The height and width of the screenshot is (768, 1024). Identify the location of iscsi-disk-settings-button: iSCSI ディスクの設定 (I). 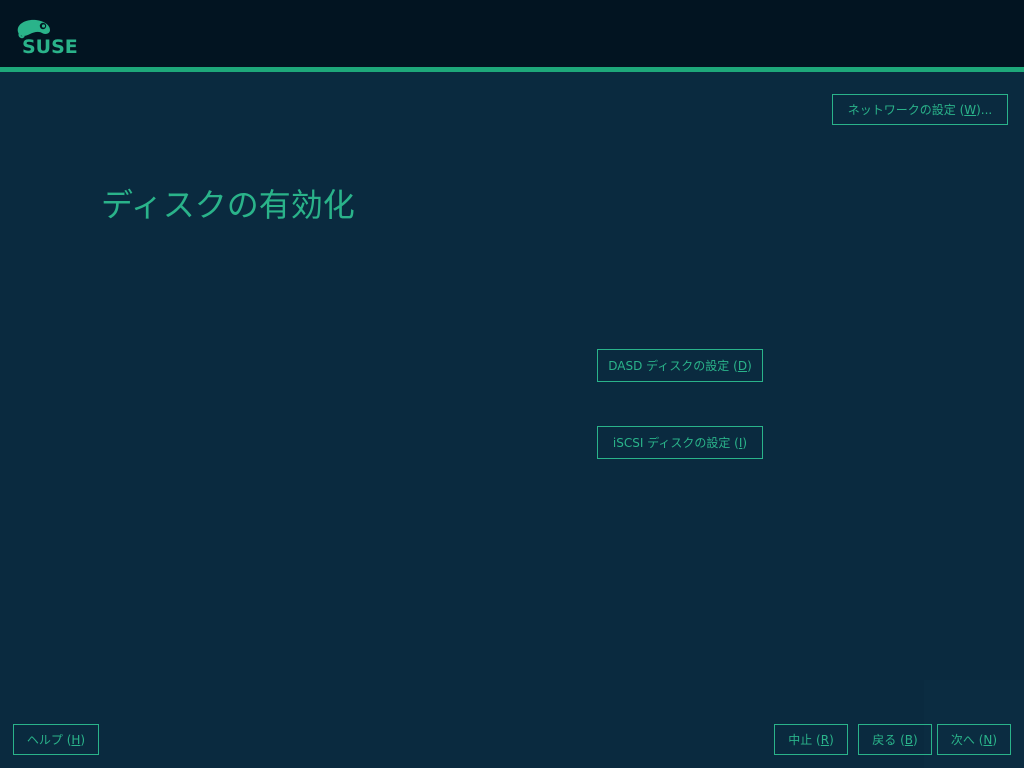
(680, 442).